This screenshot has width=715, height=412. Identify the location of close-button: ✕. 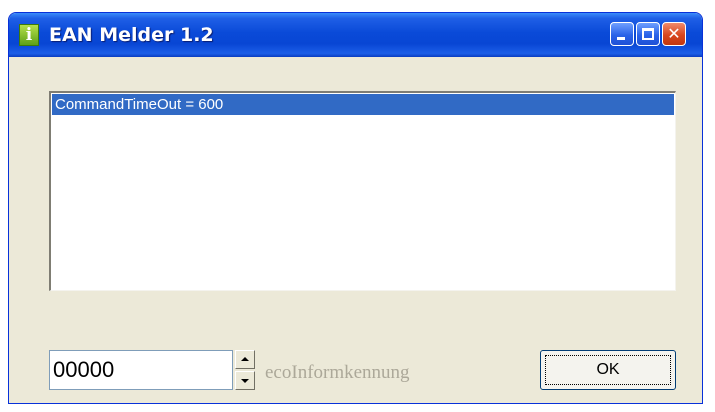
(674, 34).